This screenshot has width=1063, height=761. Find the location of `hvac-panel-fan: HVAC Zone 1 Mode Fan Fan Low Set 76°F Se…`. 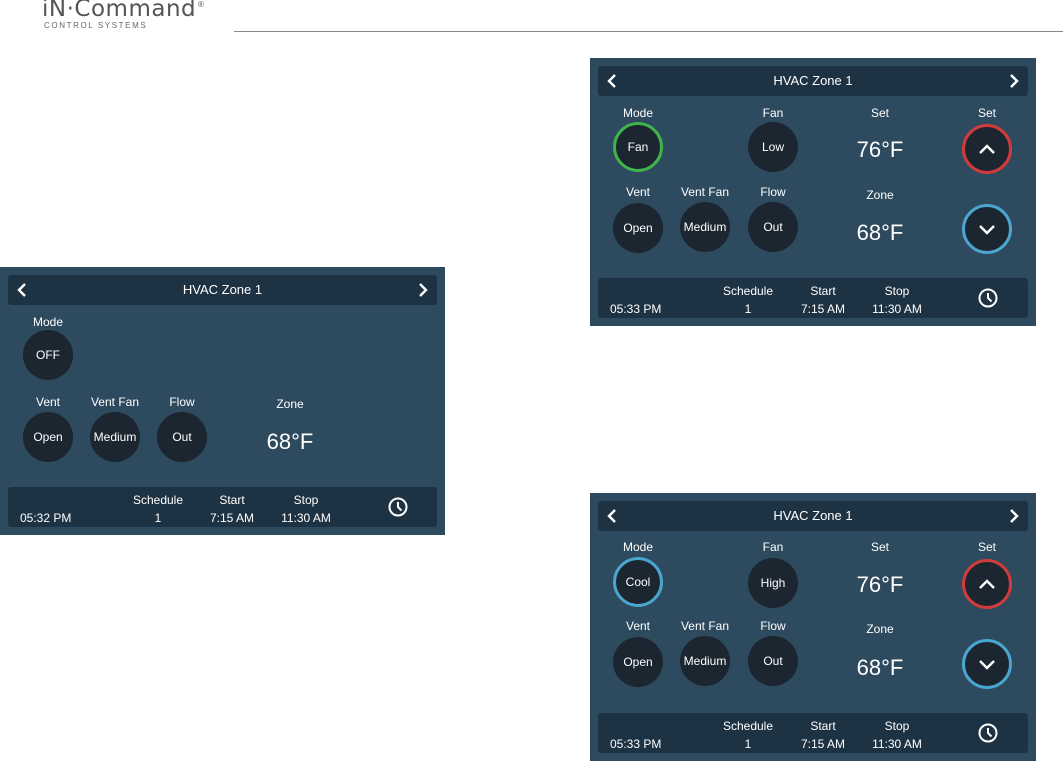

hvac-panel-fan: HVAC Zone 1 Mode Fan Fan Low Set 76°F Se… is located at coordinates (813, 192).